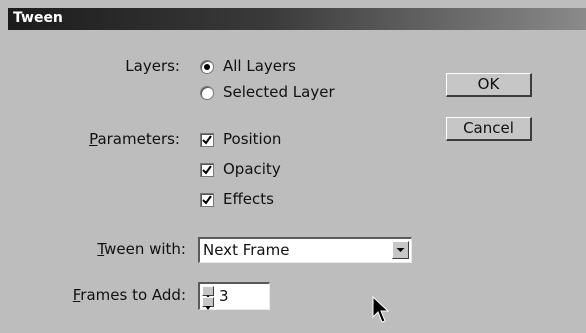  What do you see at coordinates (489, 85) in the screenshot?
I see `ok-button: OK` at bounding box center [489, 85].